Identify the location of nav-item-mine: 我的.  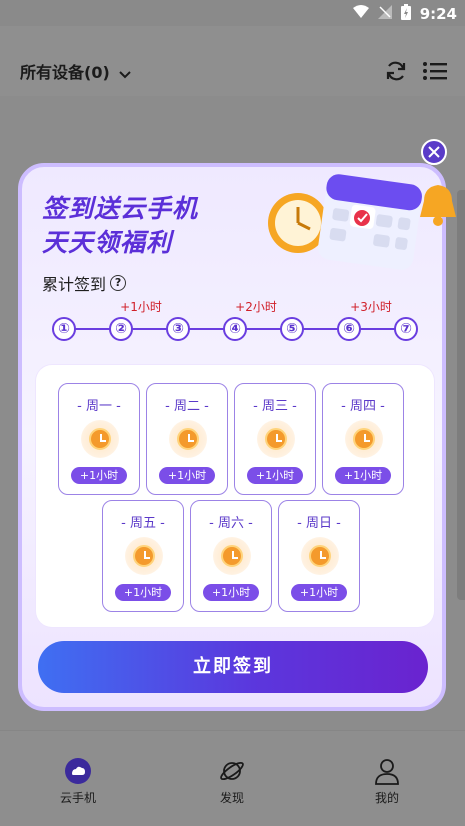
(387, 781).